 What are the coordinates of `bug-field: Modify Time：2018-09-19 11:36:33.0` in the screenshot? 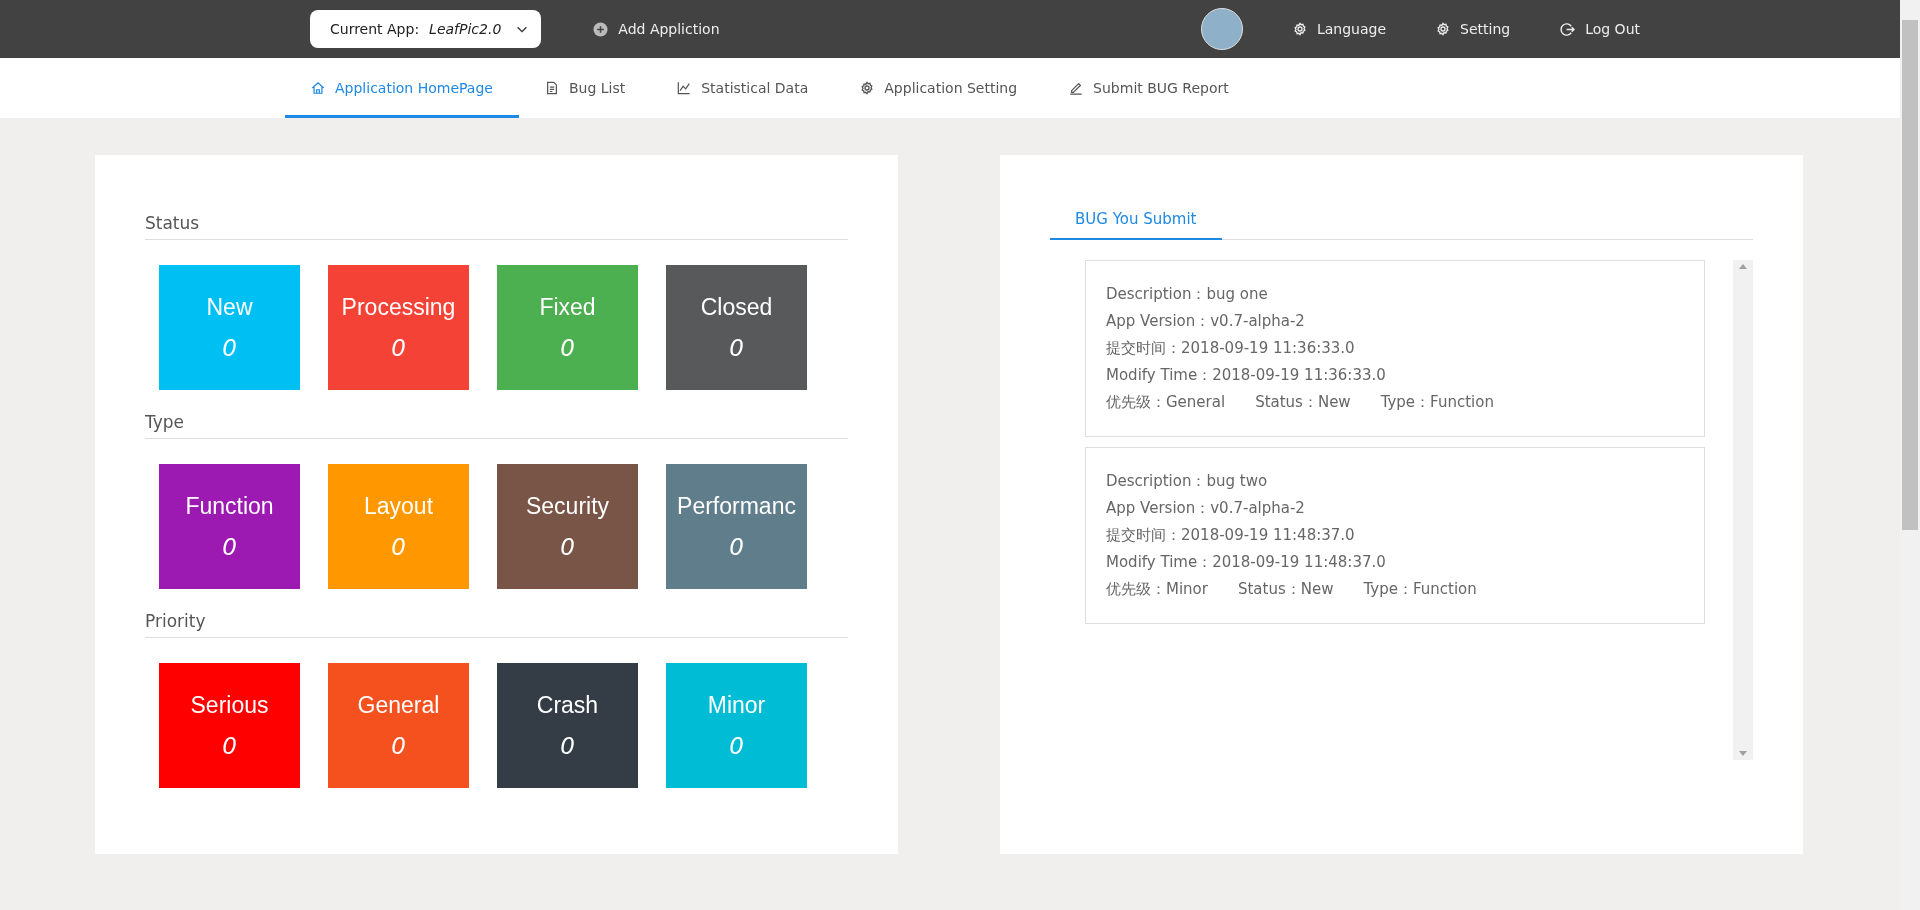 It's located at (1246, 375).